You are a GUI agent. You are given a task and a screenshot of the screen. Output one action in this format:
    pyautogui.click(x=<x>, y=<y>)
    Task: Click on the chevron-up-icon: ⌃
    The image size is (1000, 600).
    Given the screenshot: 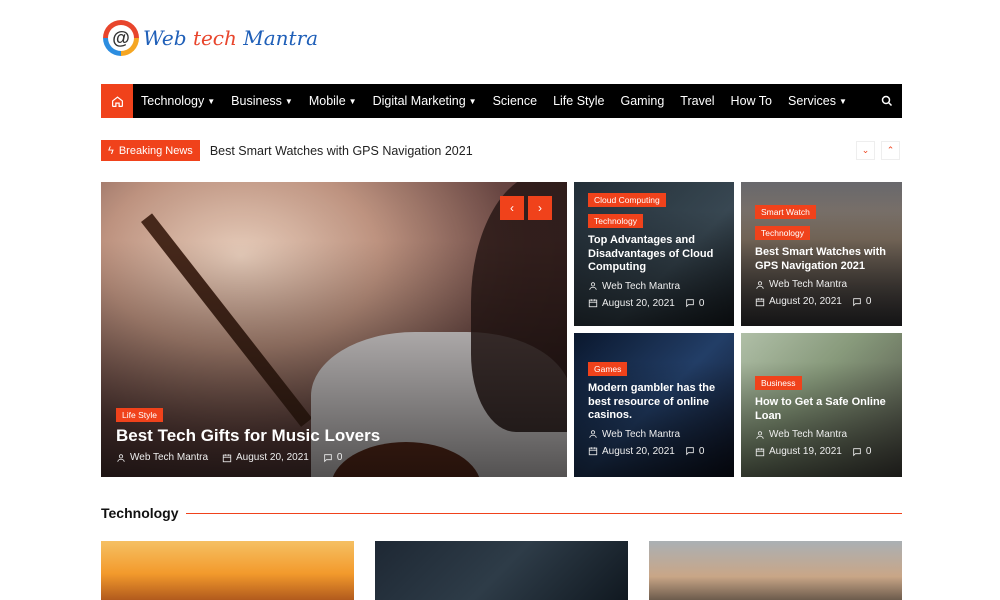 What is the action you would take?
    pyautogui.click(x=890, y=150)
    